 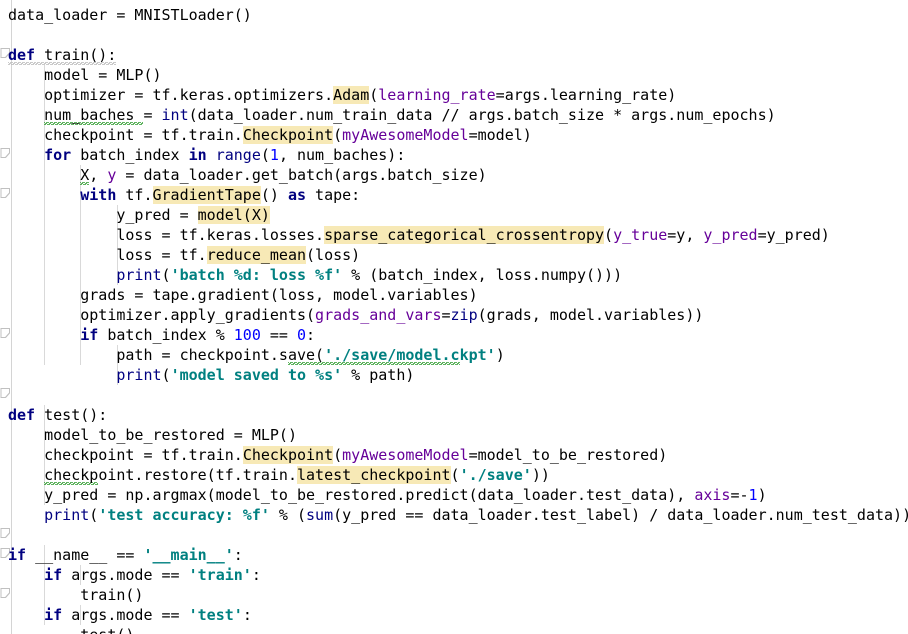 What do you see at coordinates (139, 215) in the screenshot?
I see `code-line: y_pred = model(X)` at bounding box center [139, 215].